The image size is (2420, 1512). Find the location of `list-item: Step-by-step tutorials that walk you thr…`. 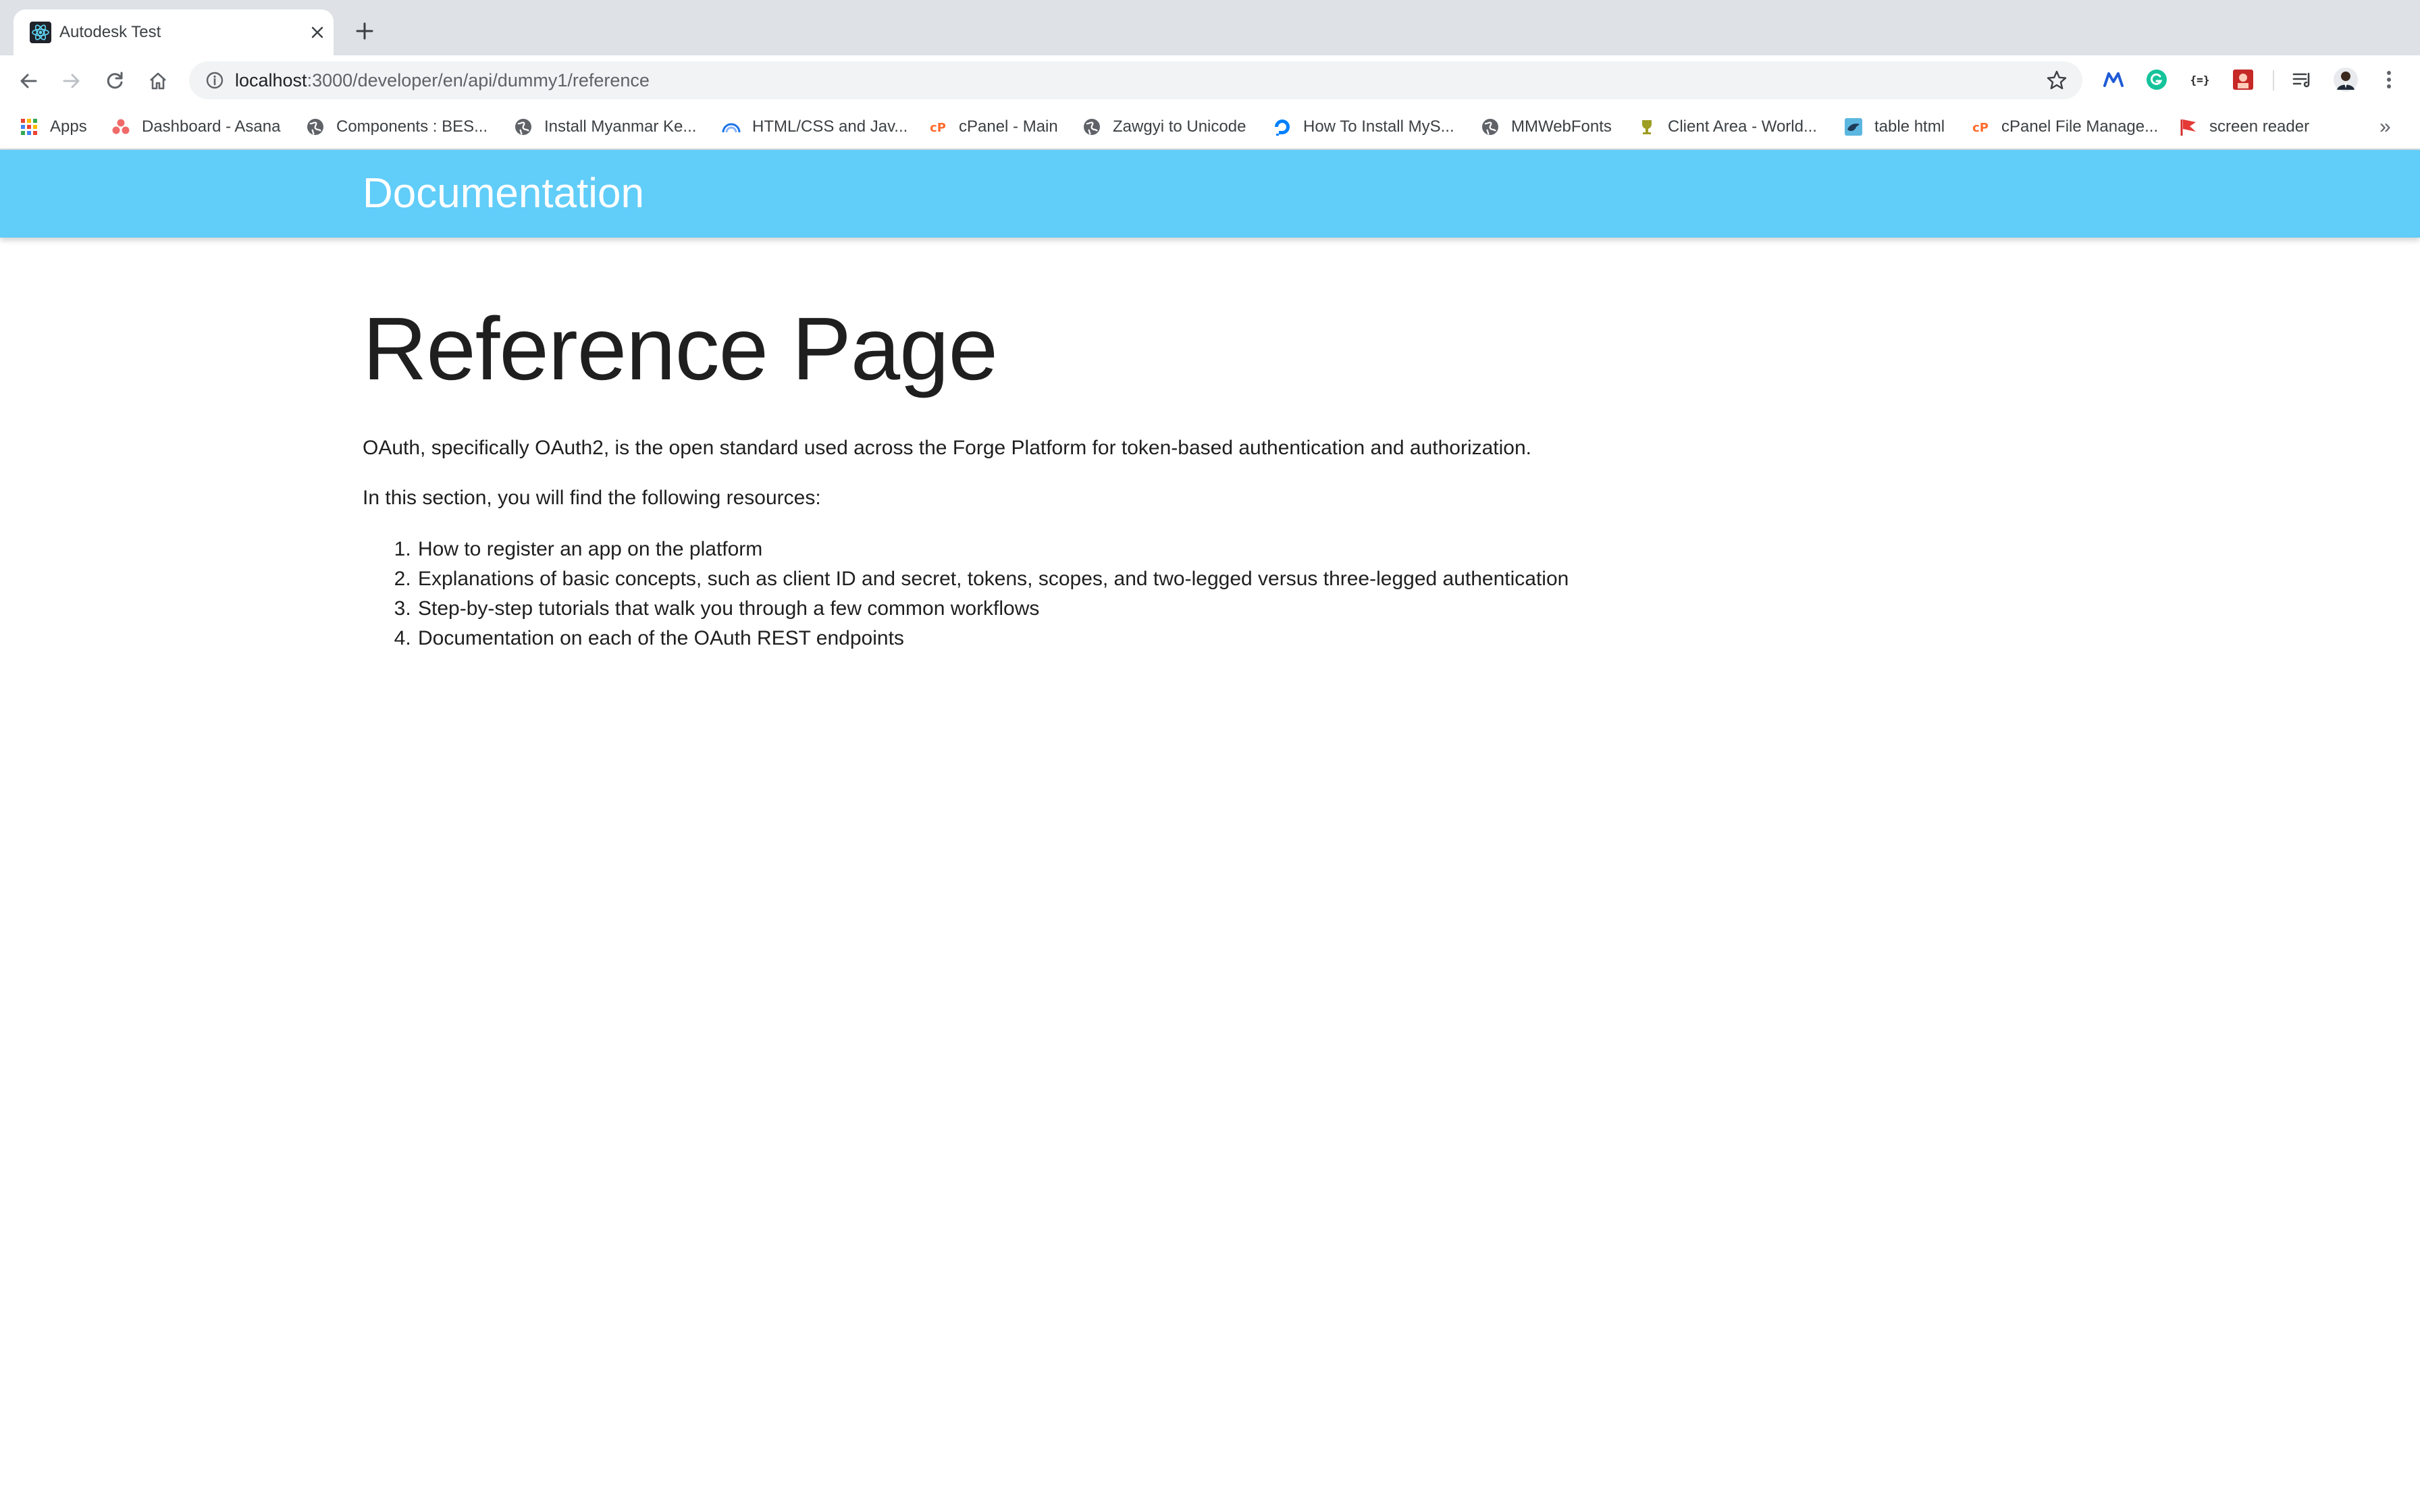

list-item: Step-by-step tutorials that walk you thr… is located at coordinates (1200, 609).